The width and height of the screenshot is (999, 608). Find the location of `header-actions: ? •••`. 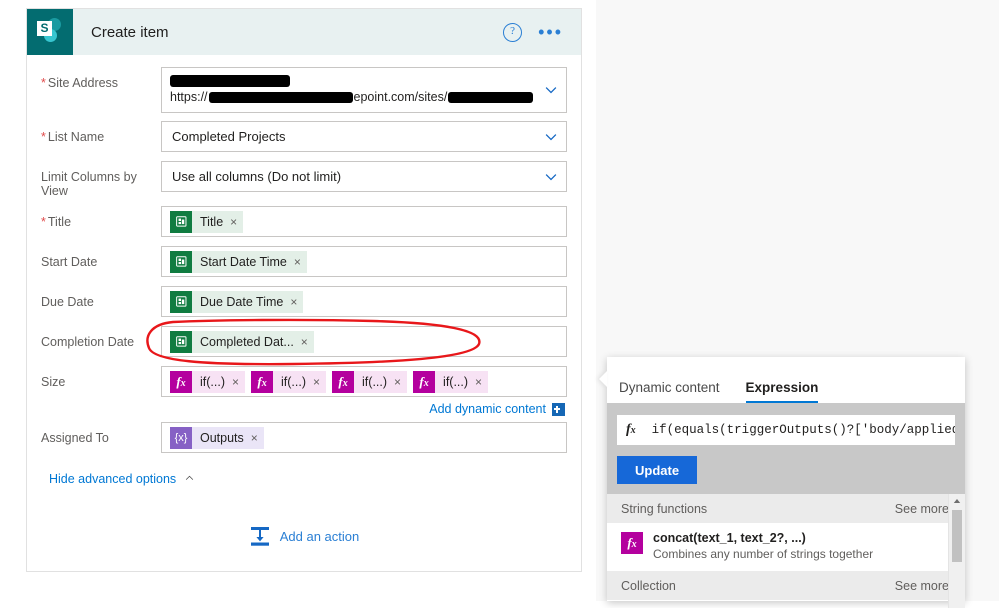

header-actions: ? ••• is located at coordinates (542, 32).